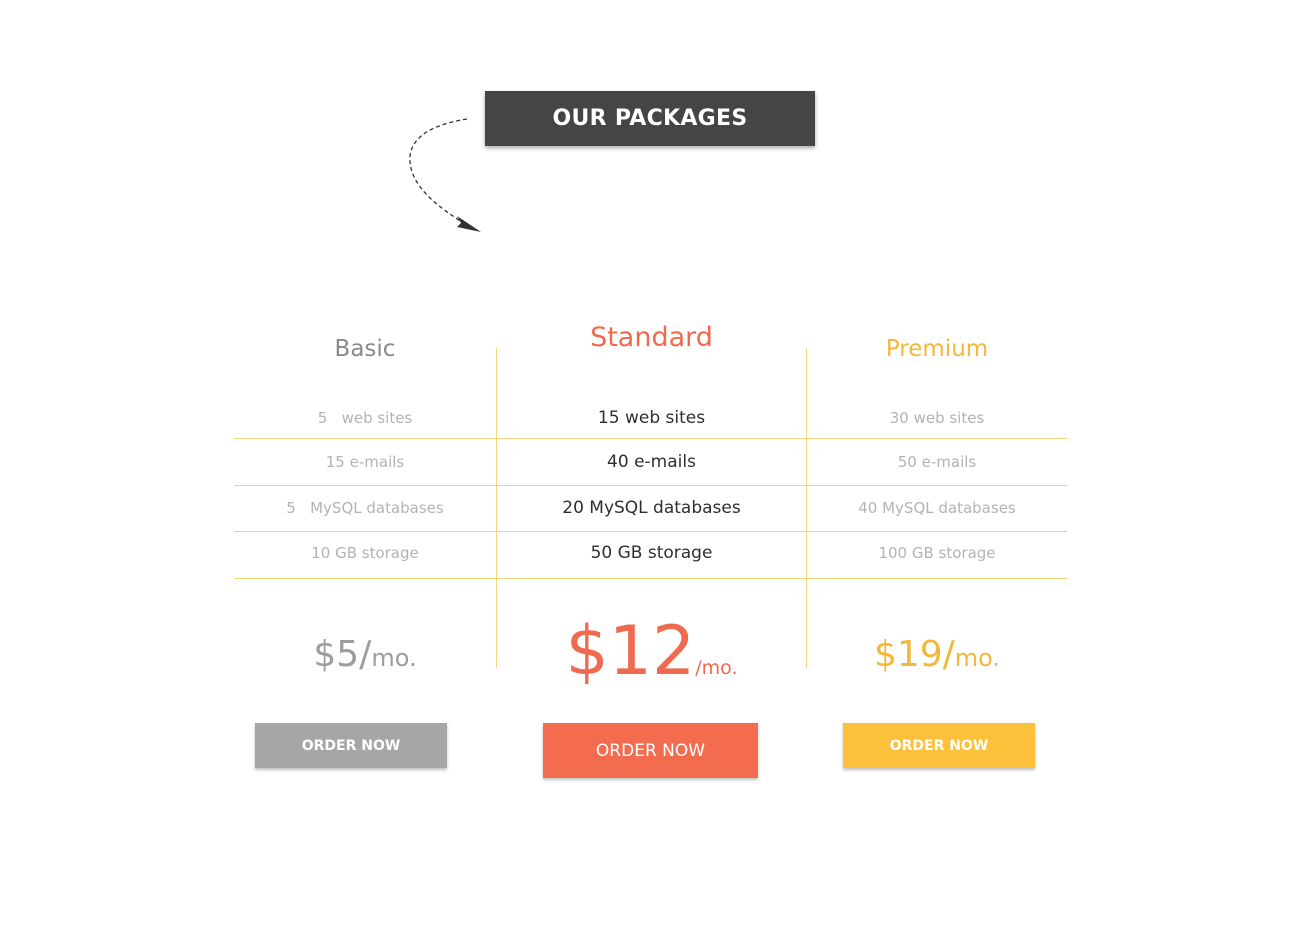 The image size is (1299, 944). I want to click on feature-web-sites: 15 web sites, so click(651, 418).